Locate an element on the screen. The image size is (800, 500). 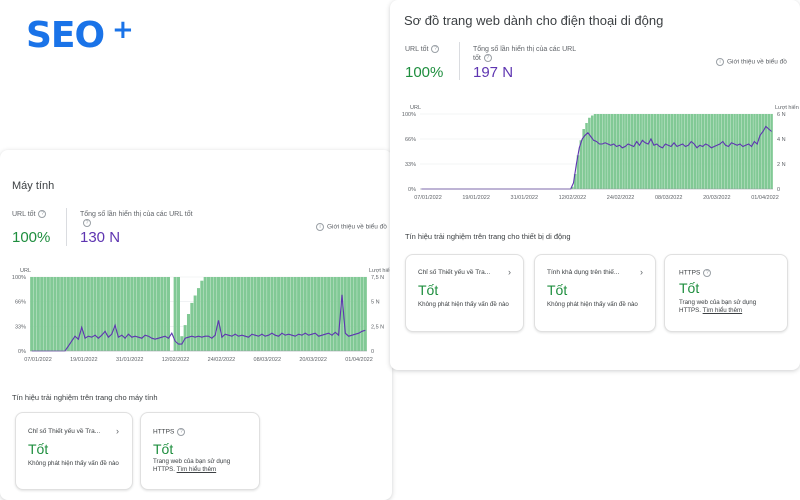
mobile-chart-intro-link: i Giới thiệu về biểu đồ is located at coordinates (751, 62).